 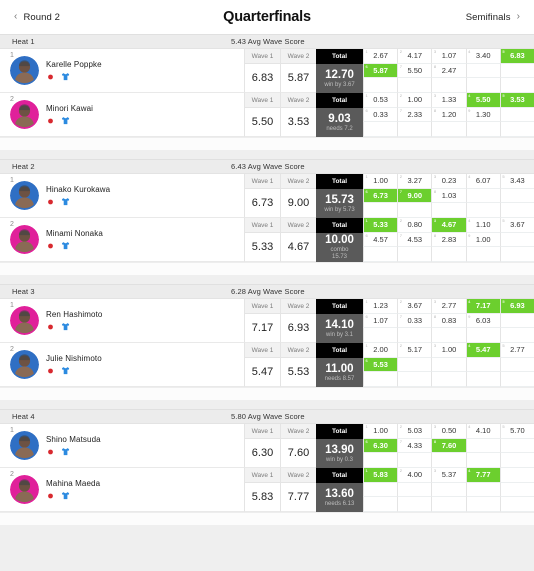 What do you see at coordinates (448, 56) in the screenshot?
I see `wave-score-cell: 3 1.07` at bounding box center [448, 56].